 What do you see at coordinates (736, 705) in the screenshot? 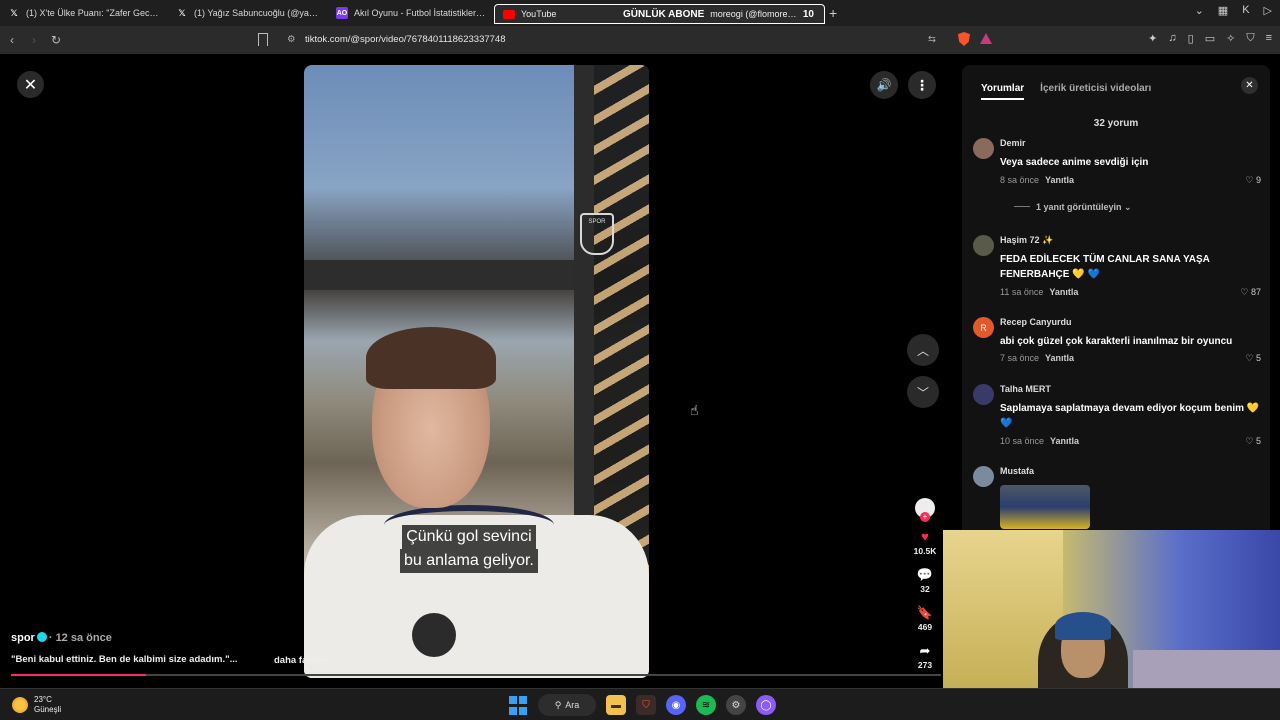
I see `steam-icon: ⚙` at bounding box center [736, 705].